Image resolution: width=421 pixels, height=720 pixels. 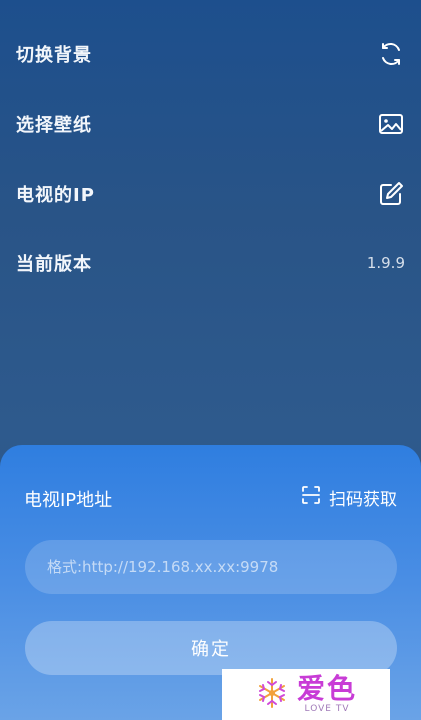 I want to click on dialog-title: 电视IP地址, so click(x=68, y=500).